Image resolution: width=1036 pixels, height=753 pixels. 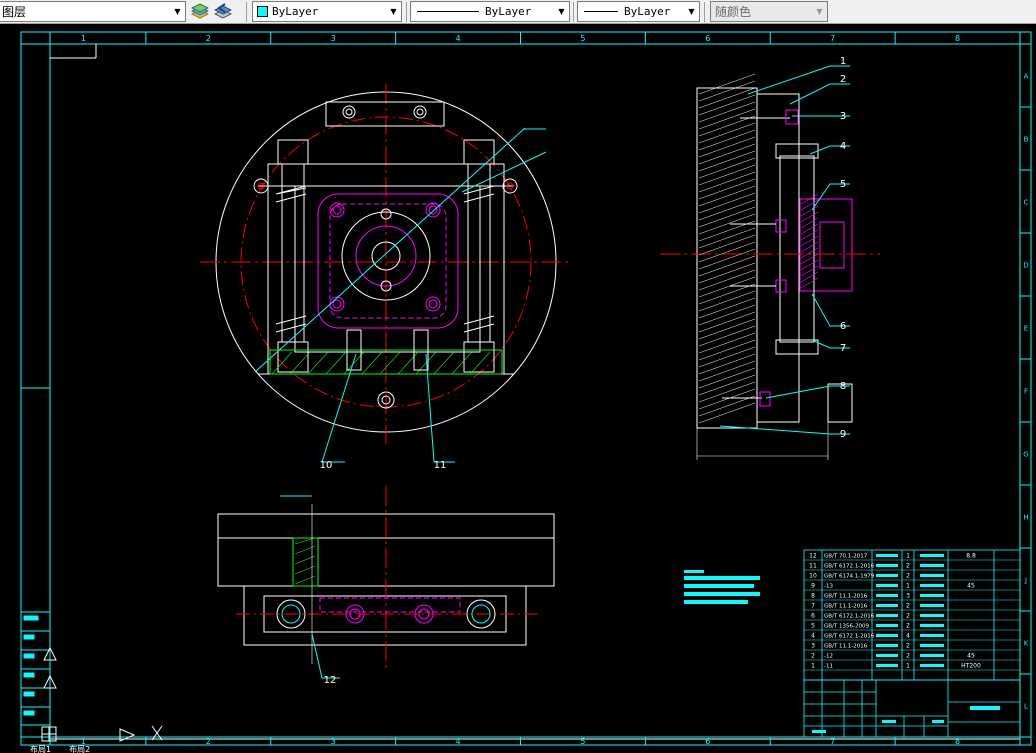 What do you see at coordinates (813, 586) in the screenshot?
I see `bom-row-number: 9` at bounding box center [813, 586].